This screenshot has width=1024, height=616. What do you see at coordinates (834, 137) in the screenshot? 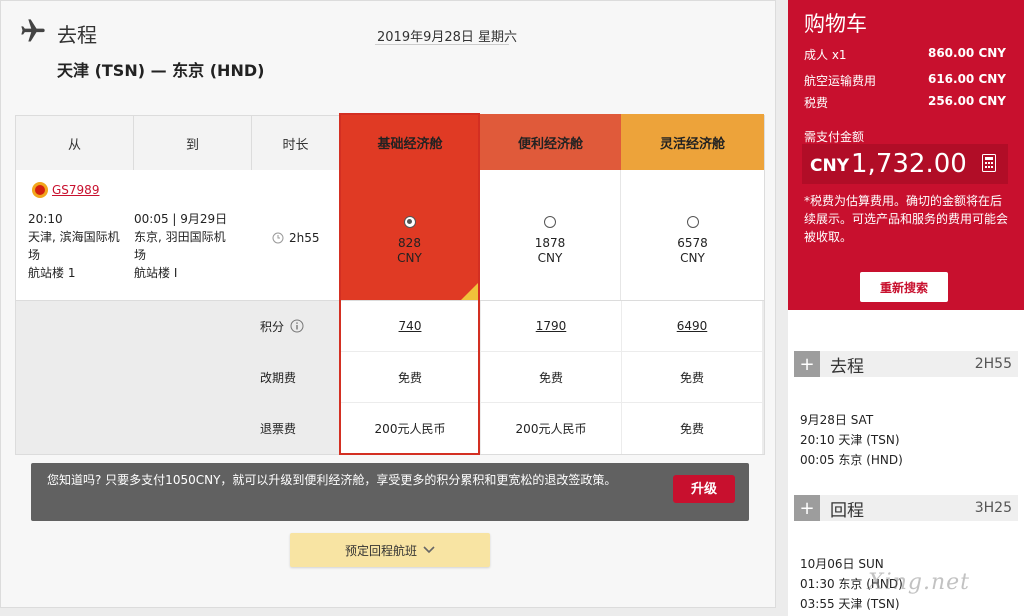
I see `amount-due-label: 需支付金额` at bounding box center [834, 137].